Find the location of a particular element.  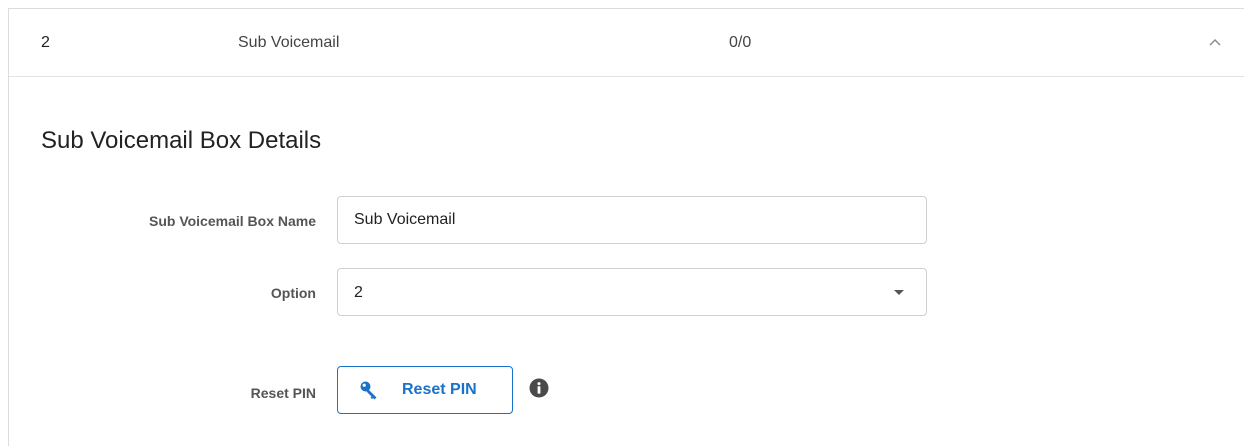

box-name-label: Sub Voicemail Box Name is located at coordinates (232, 221).